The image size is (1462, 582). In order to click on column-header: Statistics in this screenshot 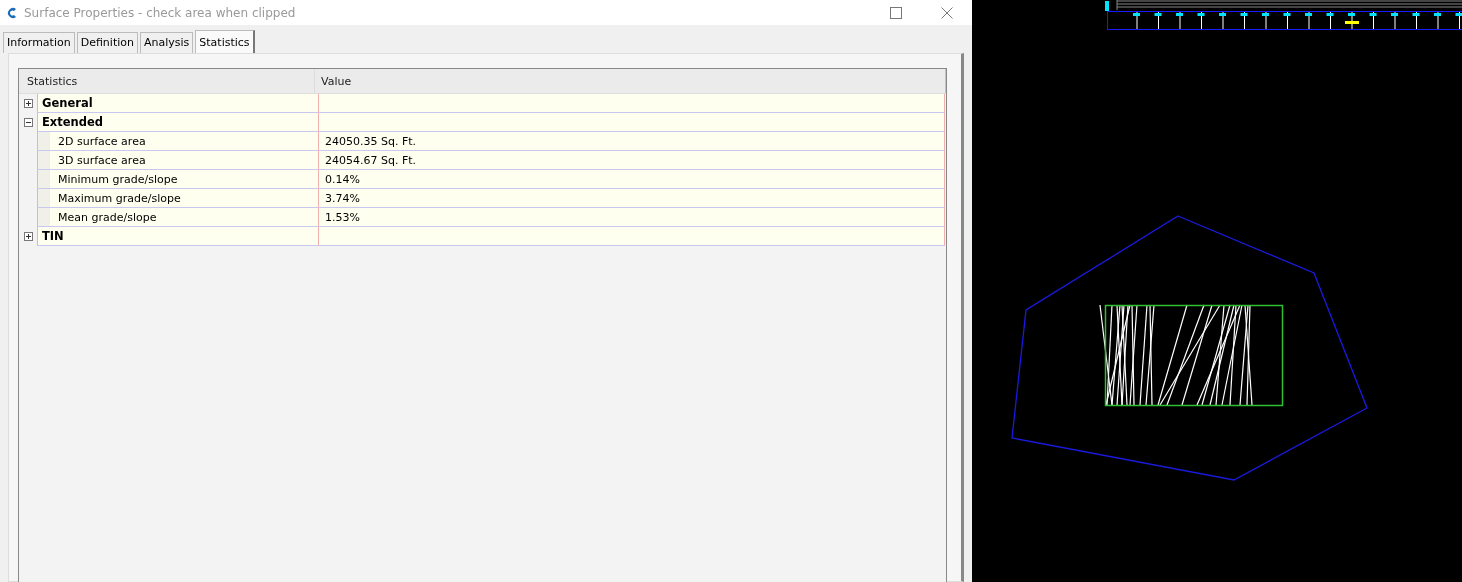, I will do `click(167, 81)`.